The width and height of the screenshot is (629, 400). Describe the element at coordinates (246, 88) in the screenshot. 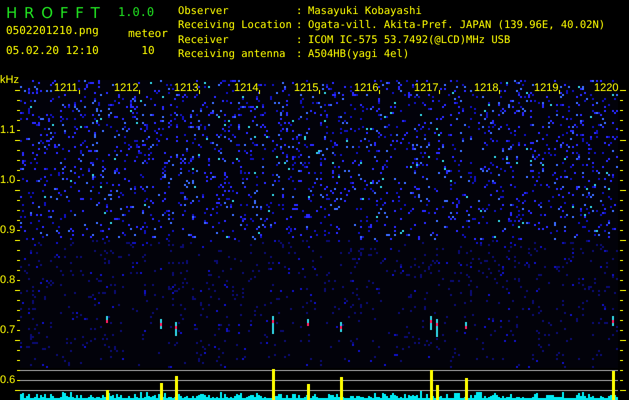

I see `time-label: 1214` at that location.